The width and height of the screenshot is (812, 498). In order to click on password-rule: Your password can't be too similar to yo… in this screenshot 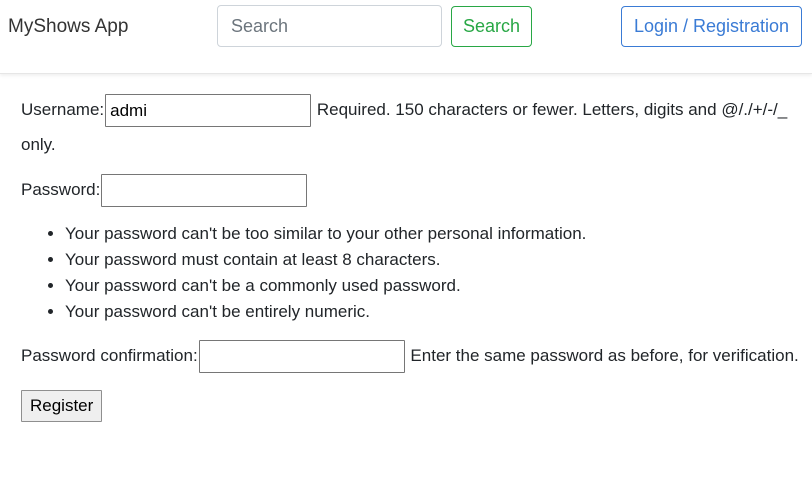, I will do `click(433, 234)`.